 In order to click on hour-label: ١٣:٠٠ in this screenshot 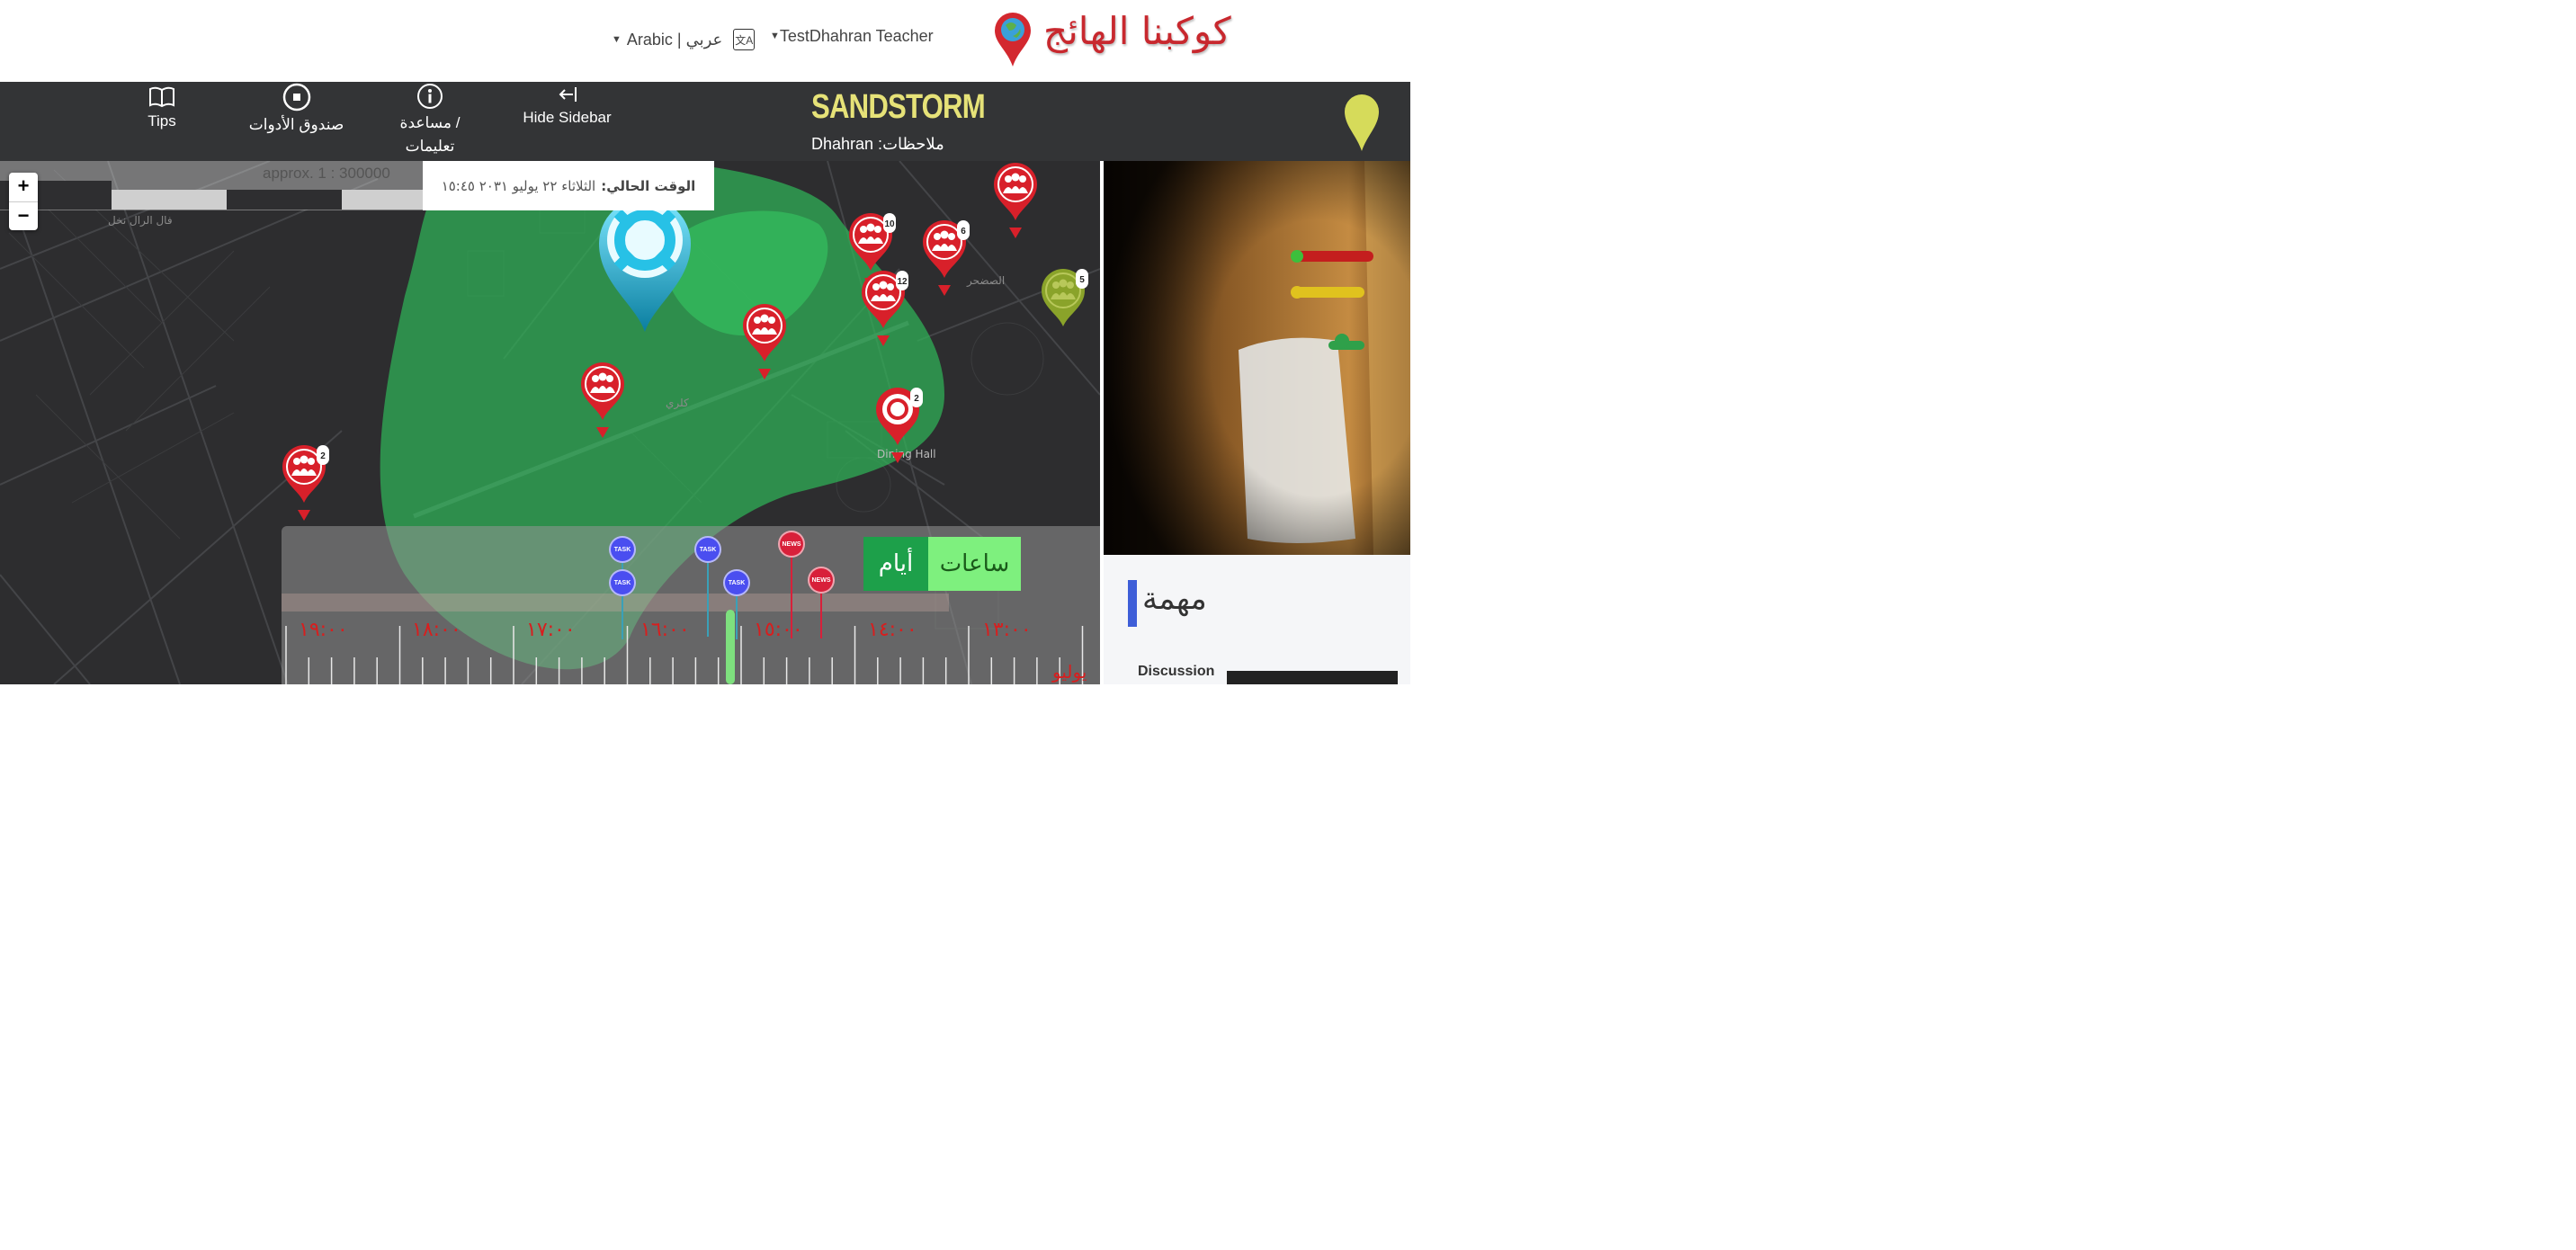, I will do `click(1007, 630)`.